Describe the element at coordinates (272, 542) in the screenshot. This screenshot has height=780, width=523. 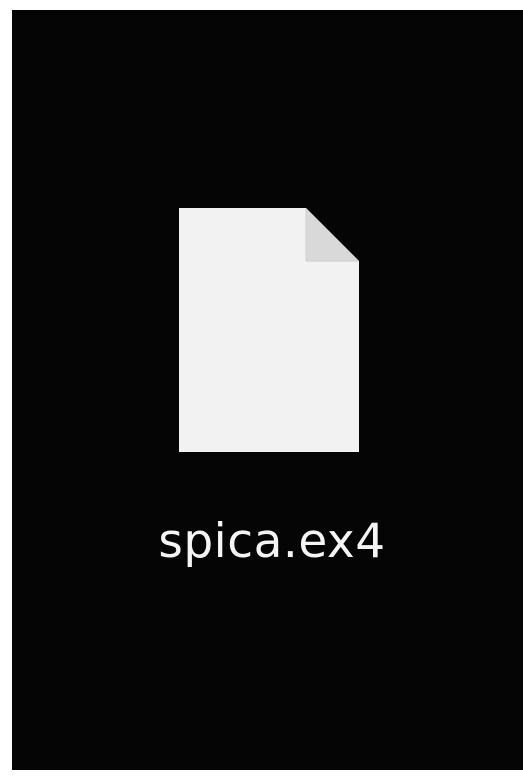
I see `file-name-label: spica.ex4` at that location.